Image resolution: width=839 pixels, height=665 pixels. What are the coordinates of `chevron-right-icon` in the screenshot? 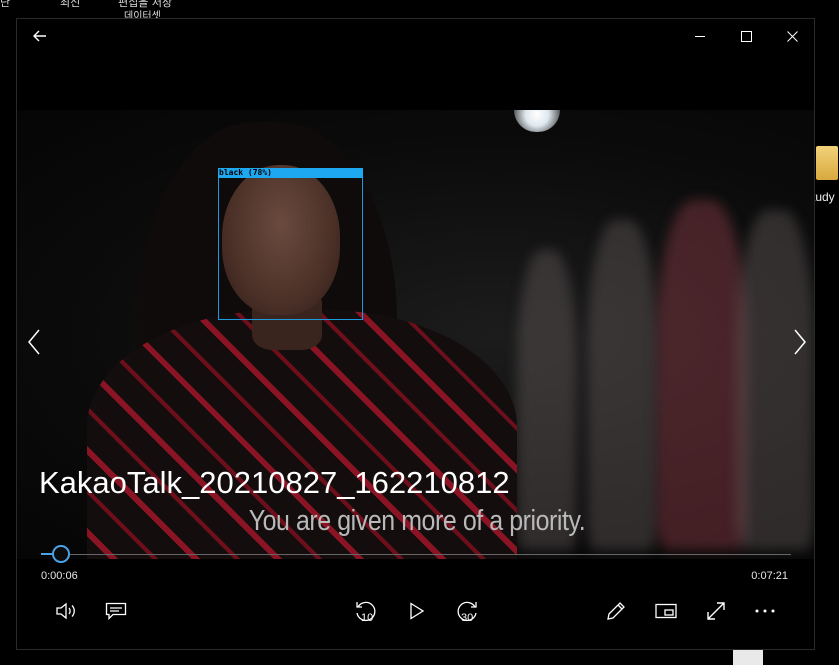 It's located at (800, 342).